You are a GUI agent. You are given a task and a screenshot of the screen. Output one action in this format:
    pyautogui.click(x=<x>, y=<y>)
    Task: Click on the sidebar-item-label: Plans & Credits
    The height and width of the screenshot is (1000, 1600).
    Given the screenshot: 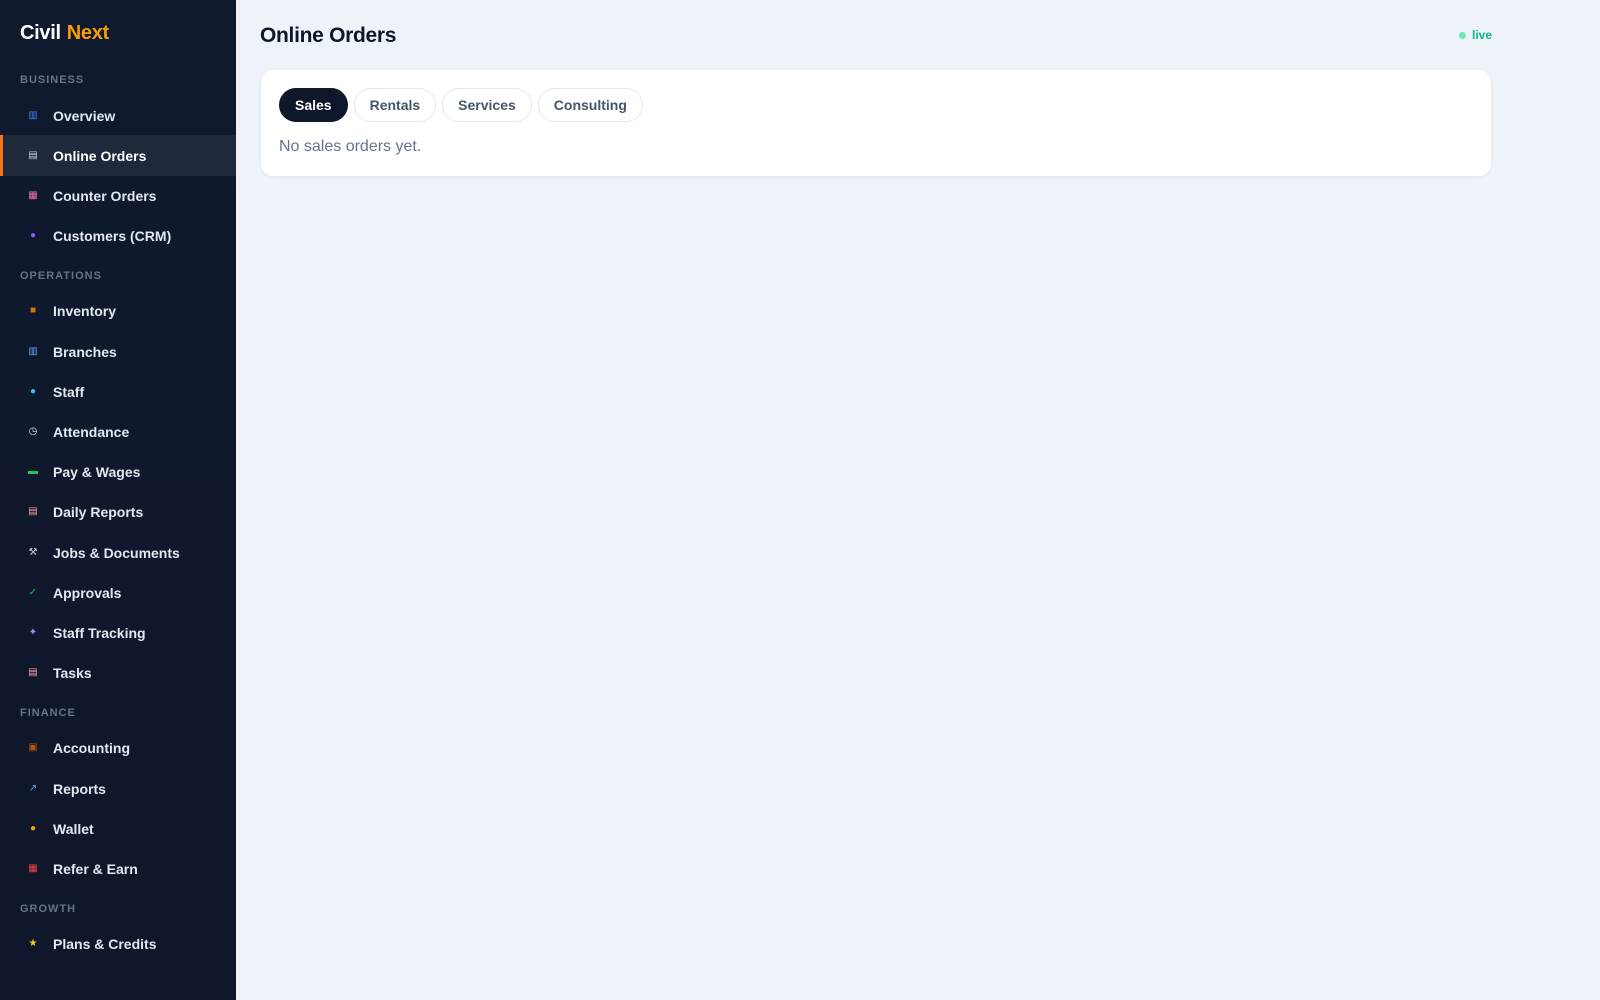 What is the action you would take?
    pyautogui.click(x=105, y=944)
    